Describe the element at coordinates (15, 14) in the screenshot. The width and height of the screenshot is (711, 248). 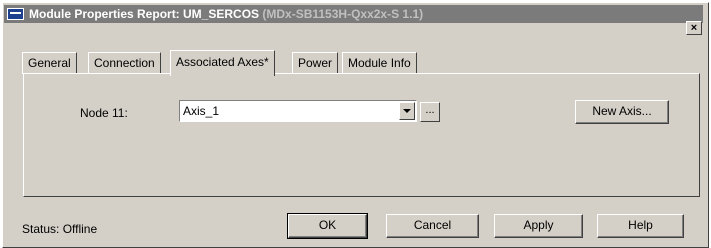
I see `window-icon` at that location.